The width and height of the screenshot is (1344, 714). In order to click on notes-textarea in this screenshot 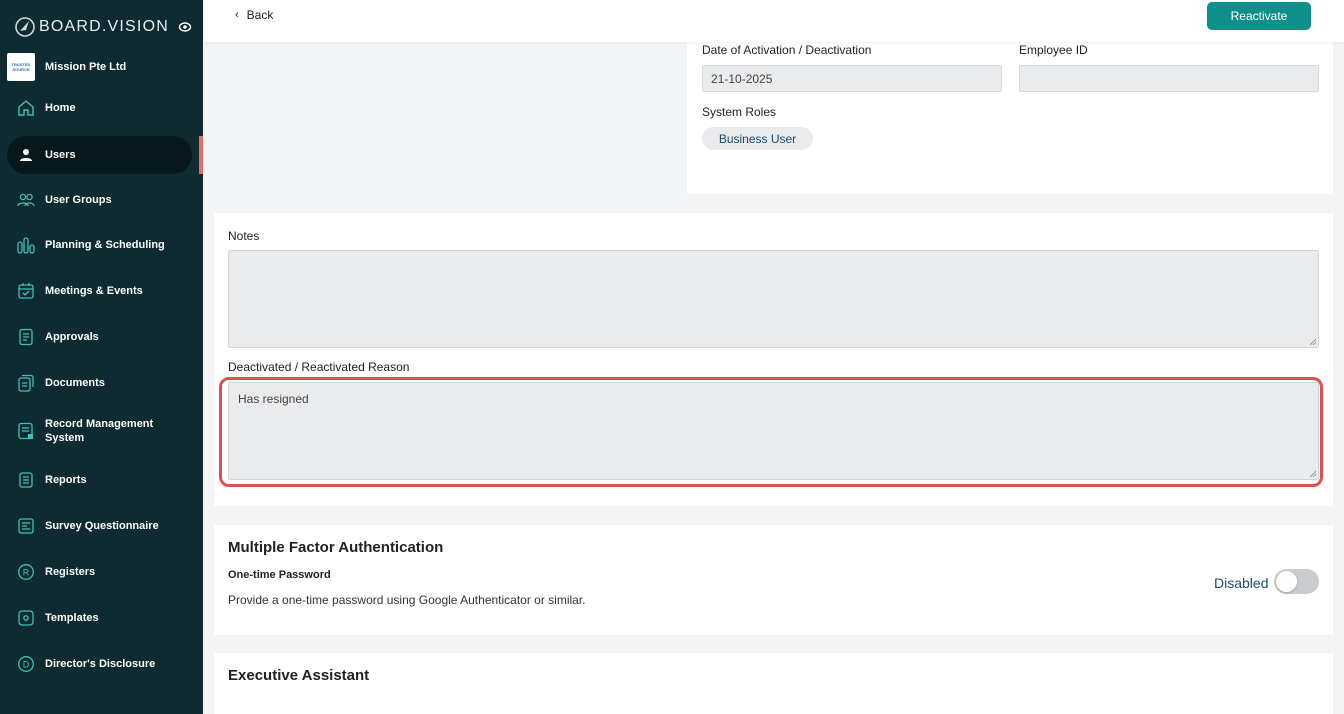, I will do `click(773, 299)`.